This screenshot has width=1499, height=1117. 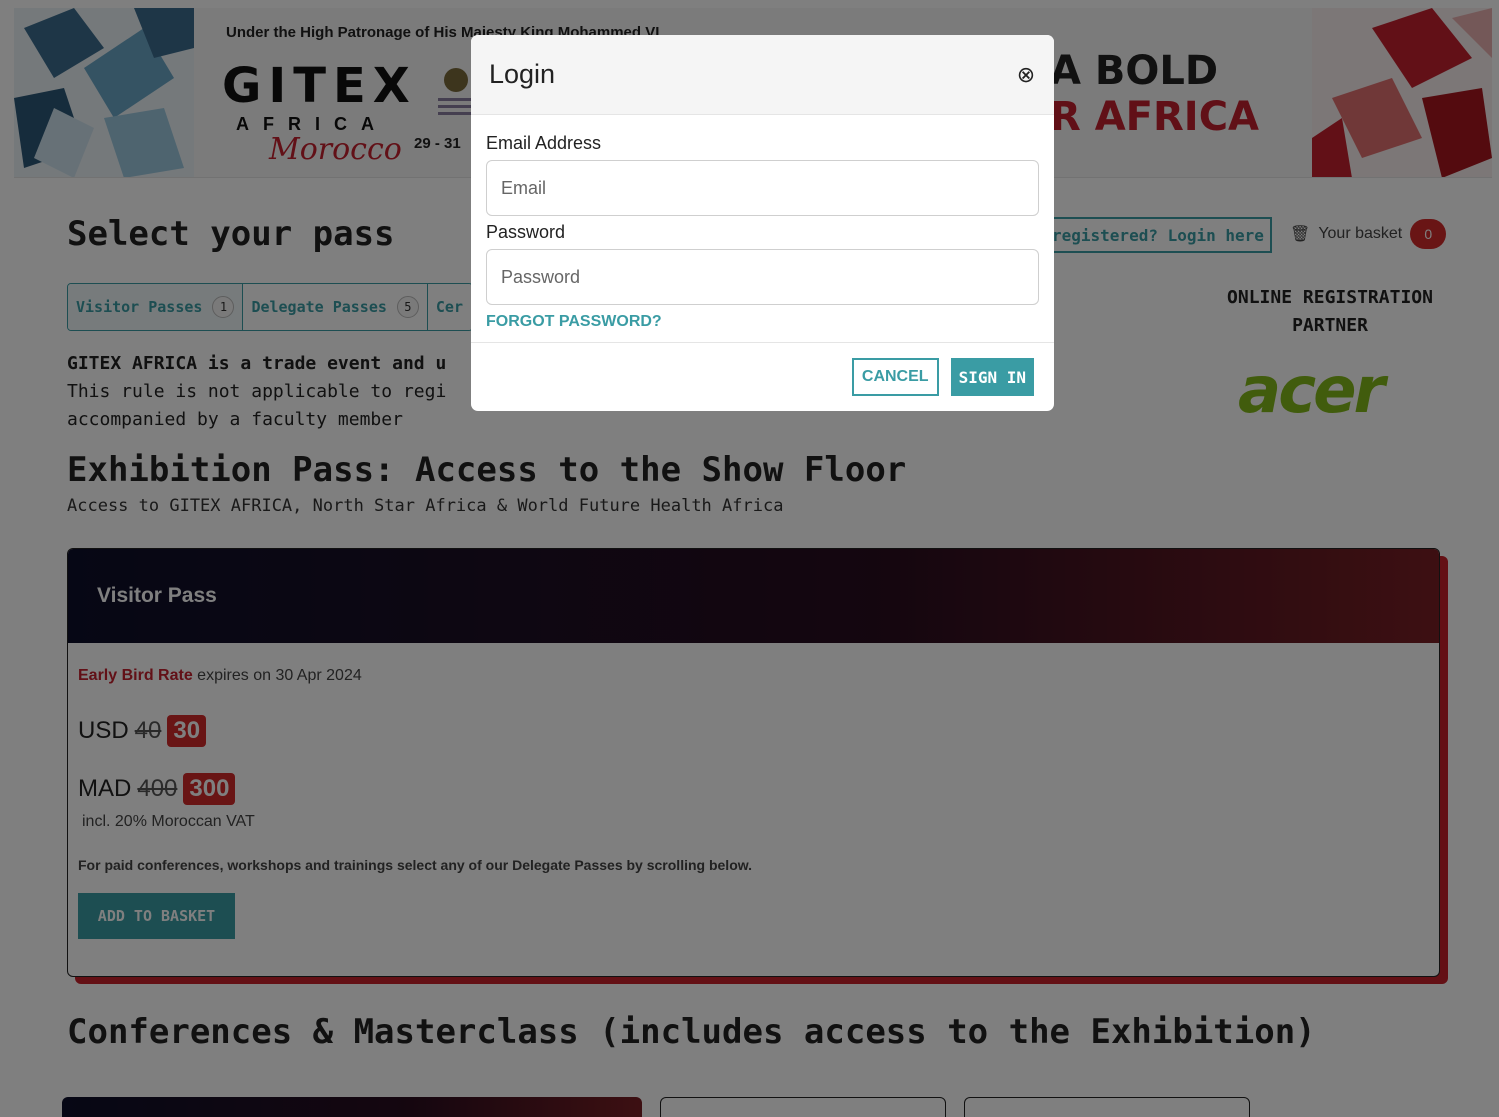 What do you see at coordinates (762, 376) in the screenshot?
I see `modal-footer: CANCEL SIGN IN` at bounding box center [762, 376].